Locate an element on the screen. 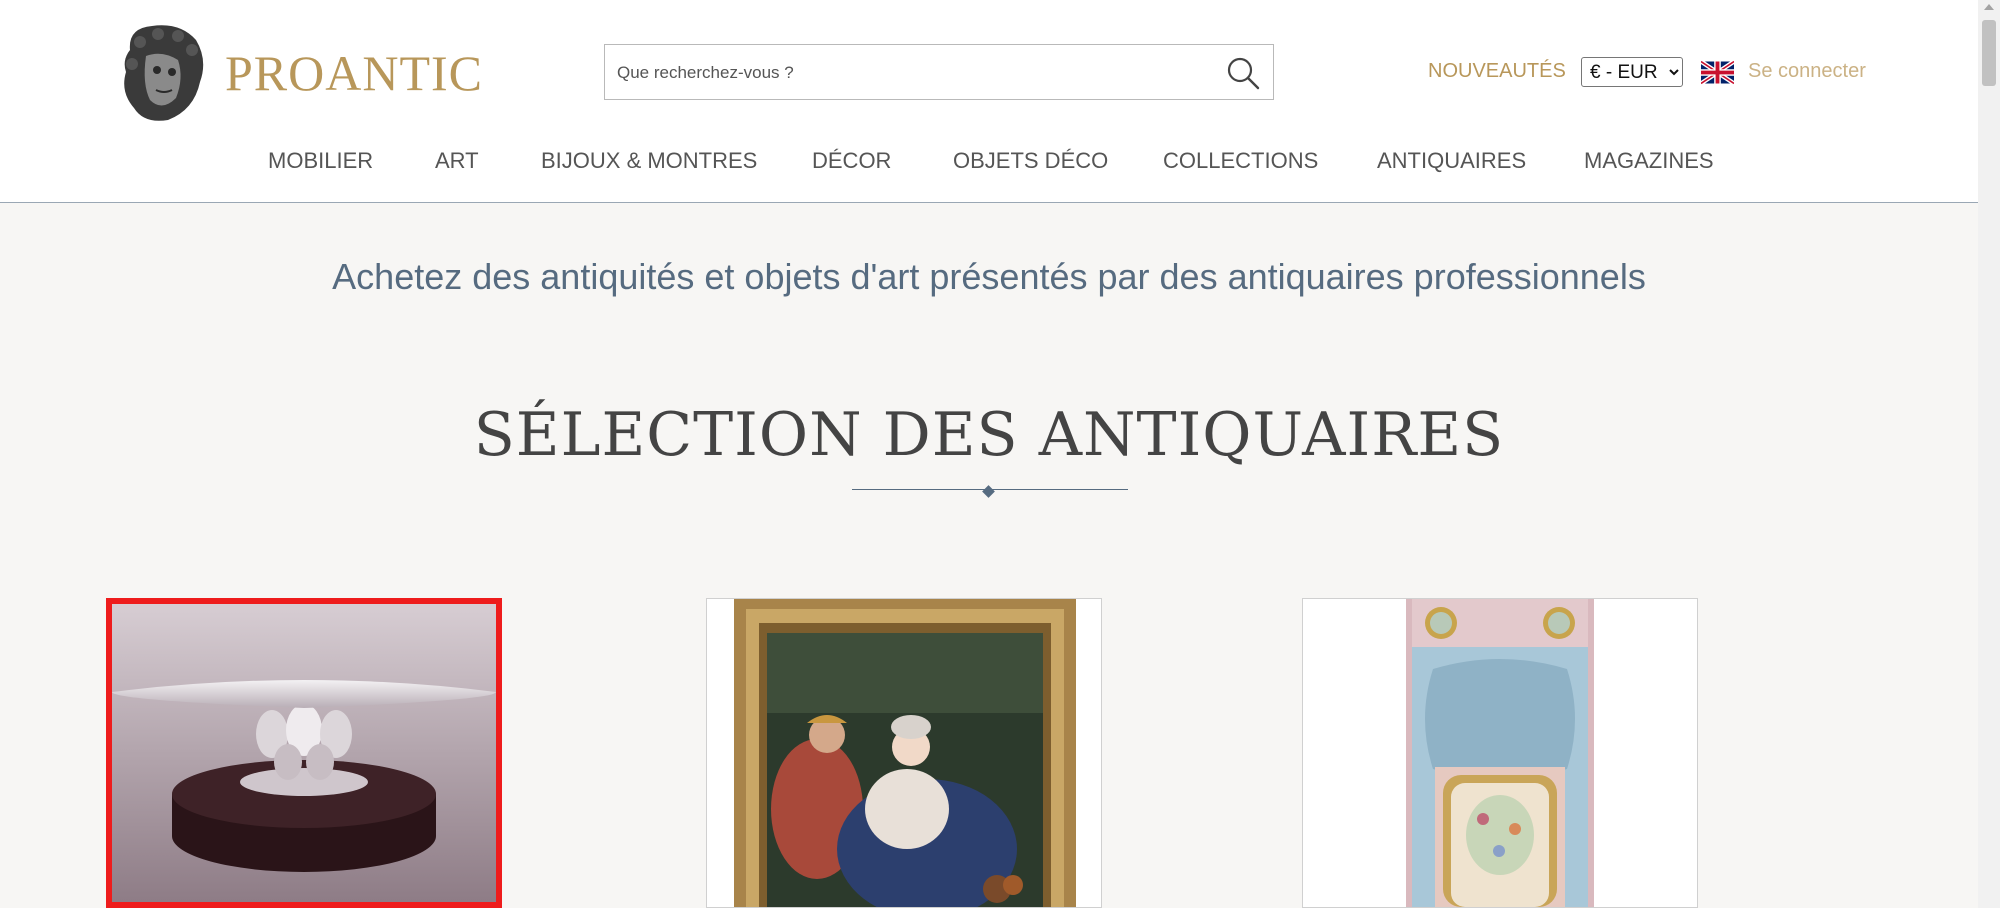 The height and width of the screenshot is (908, 2000). section-title: SÉLECTION DES ANTIQUAIRES is located at coordinates (989, 435).